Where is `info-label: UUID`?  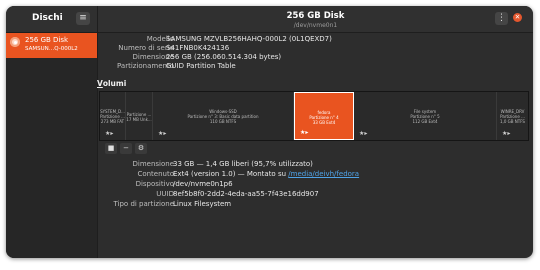
info-label: UUID is located at coordinates (165, 194).